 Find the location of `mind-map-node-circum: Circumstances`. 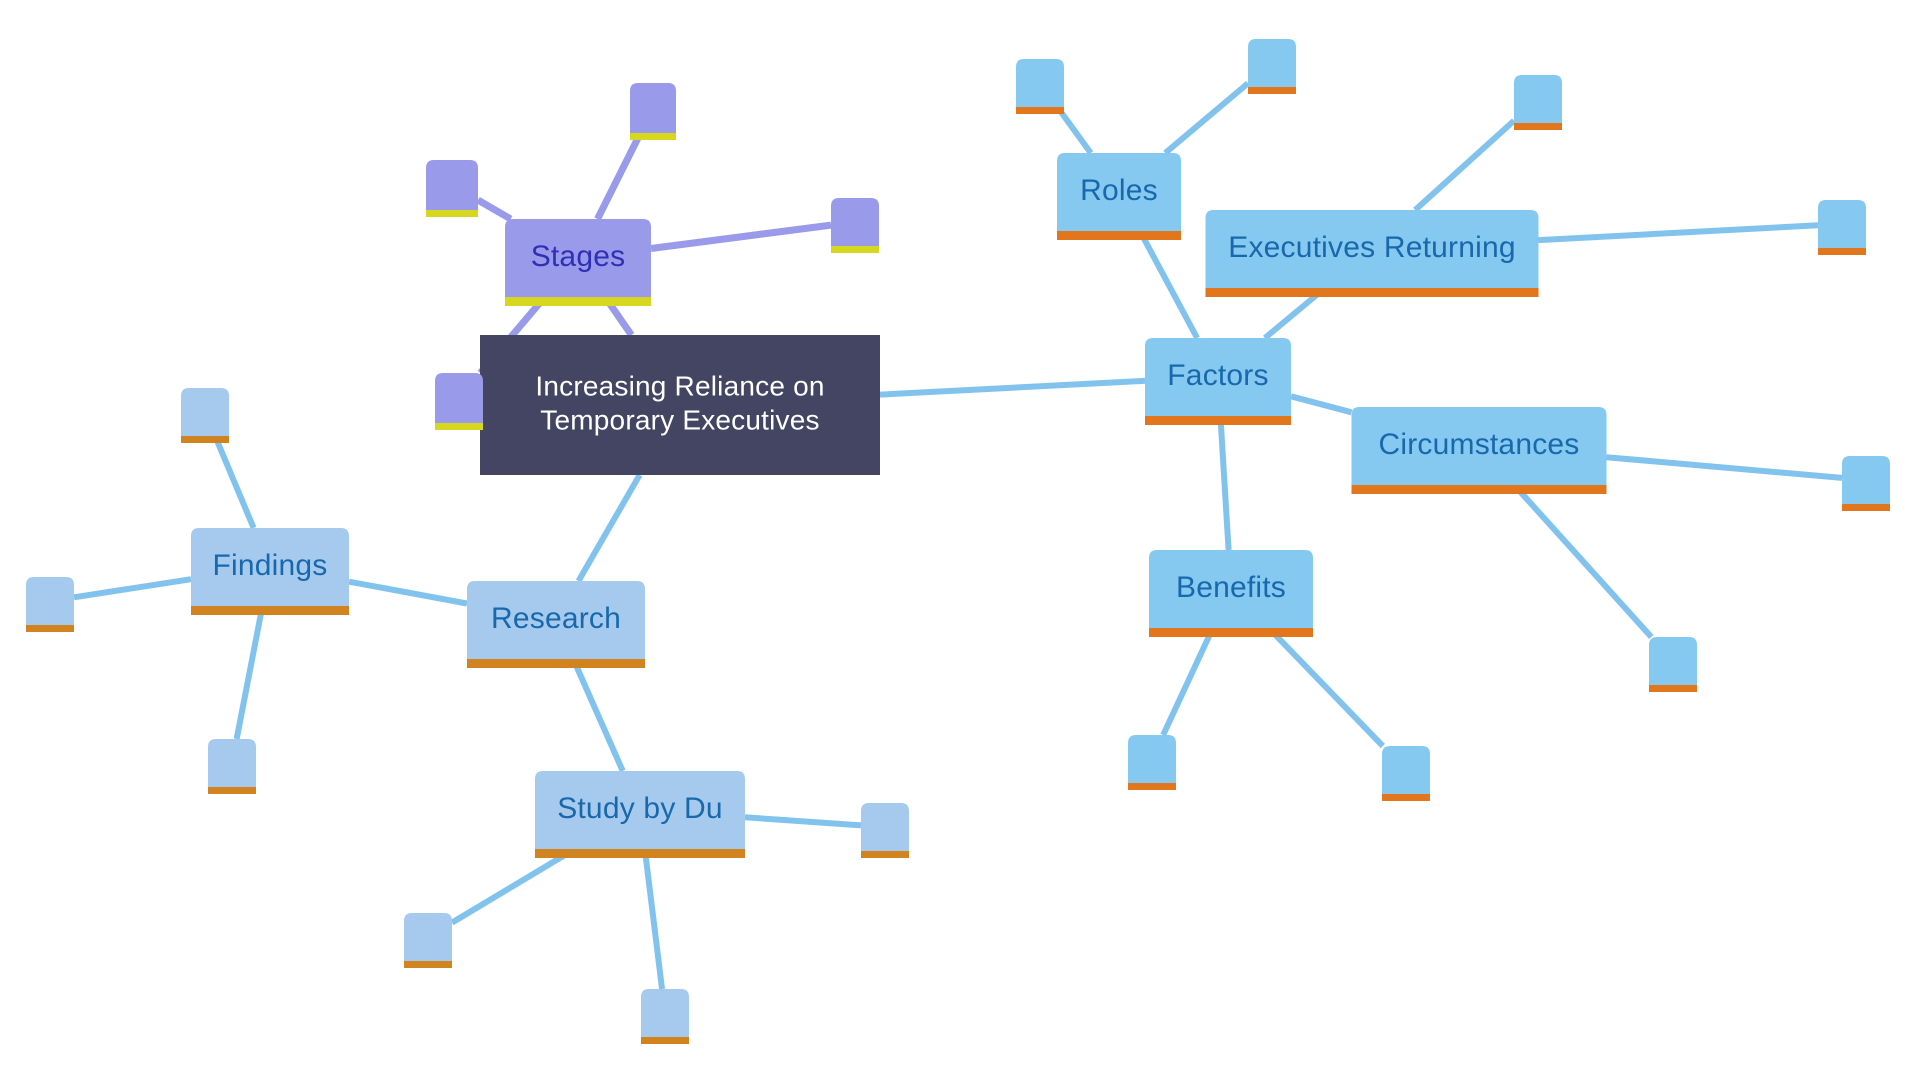

mind-map-node-circum: Circumstances is located at coordinates (1479, 450).